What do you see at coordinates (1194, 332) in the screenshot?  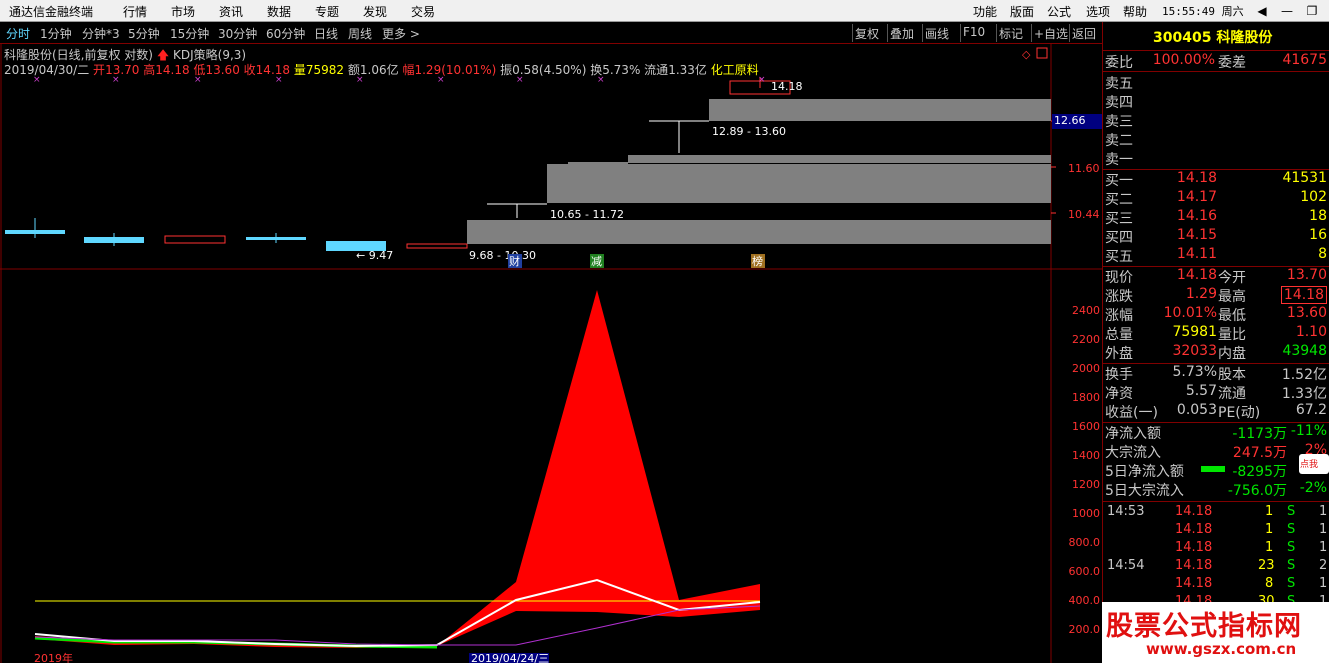 I see `quote-value: 75981` at bounding box center [1194, 332].